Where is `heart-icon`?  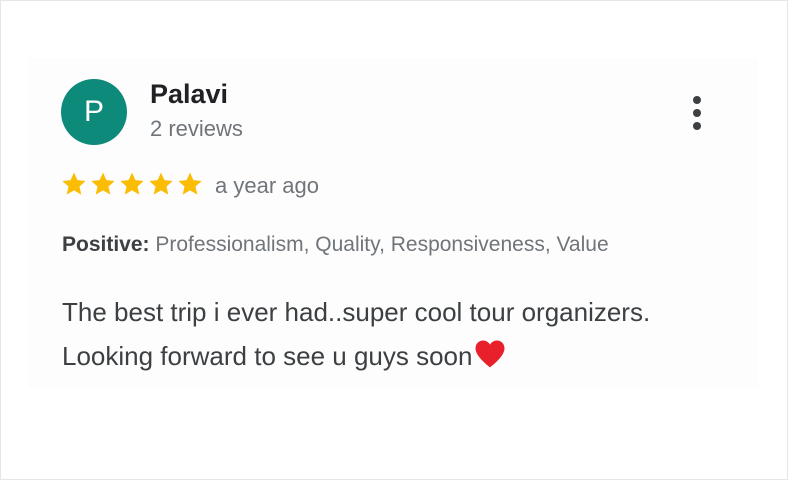 heart-icon is located at coordinates (490, 354).